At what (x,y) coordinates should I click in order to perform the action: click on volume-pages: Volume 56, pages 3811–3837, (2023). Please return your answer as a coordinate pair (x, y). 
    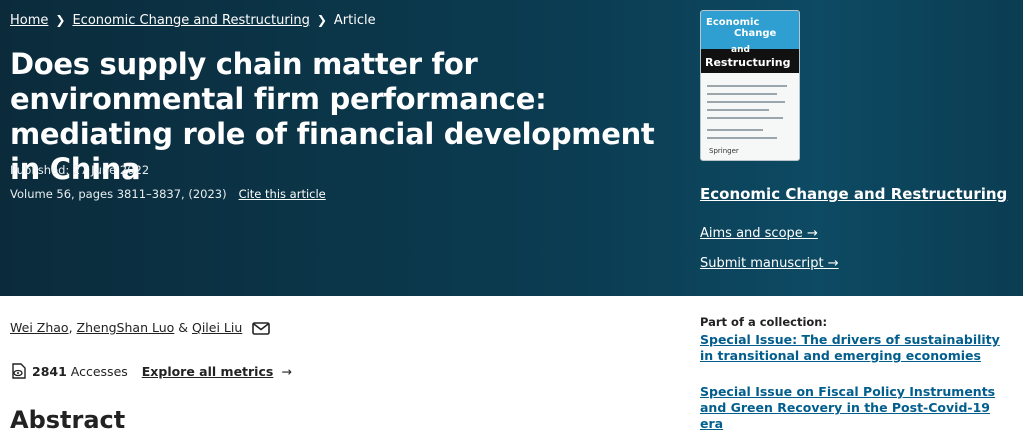
    Looking at the image, I should click on (118, 194).